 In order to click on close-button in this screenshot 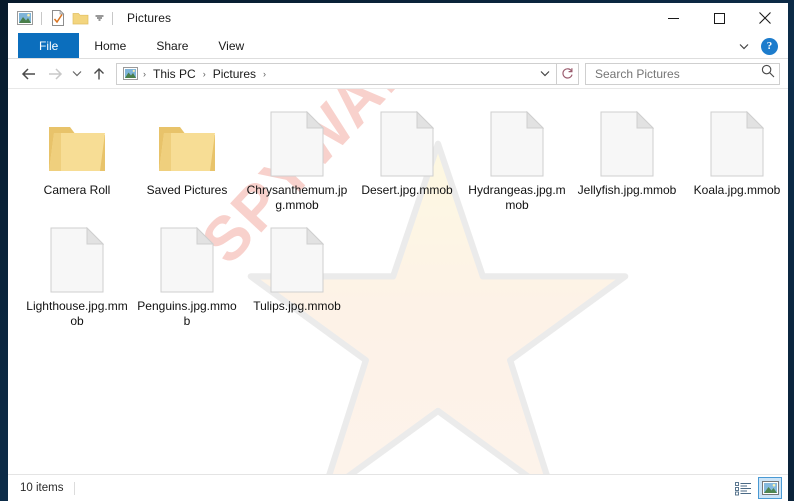, I will do `click(765, 18)`.